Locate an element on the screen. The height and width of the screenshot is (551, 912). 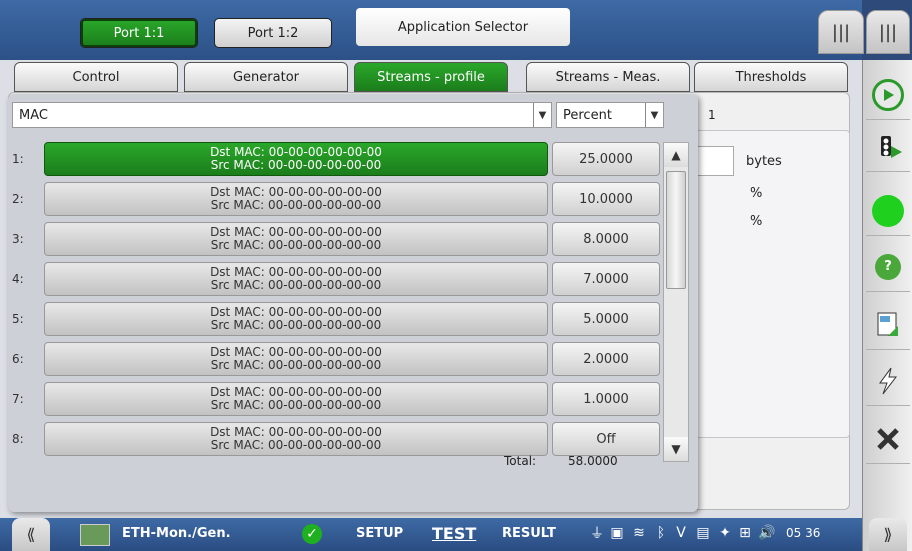
mac-select-value: MAC is located at coordinates (33, 115).